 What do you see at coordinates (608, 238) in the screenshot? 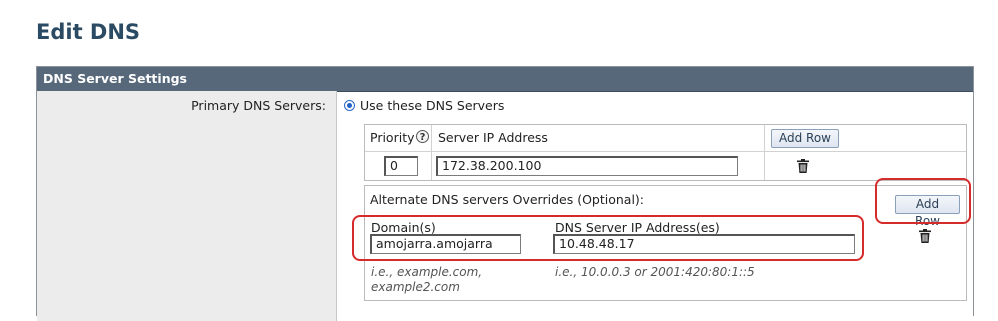
I see `highlight-override-fields` at bounding box center [608, 238].